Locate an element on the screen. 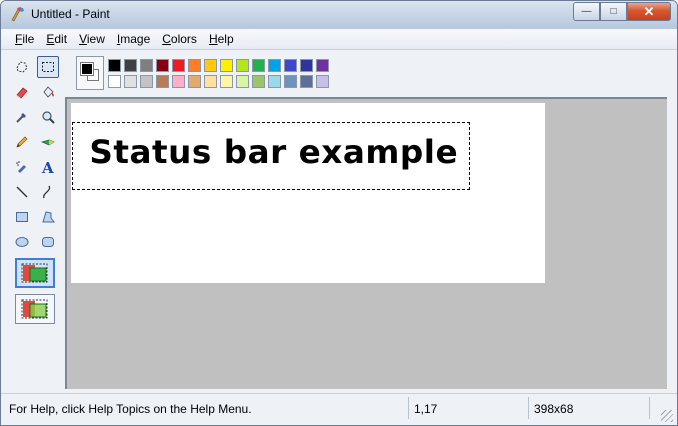 This screenshot has width=678, height=426. window-title: Untitled - Paint is located at coordinates (70, 14).